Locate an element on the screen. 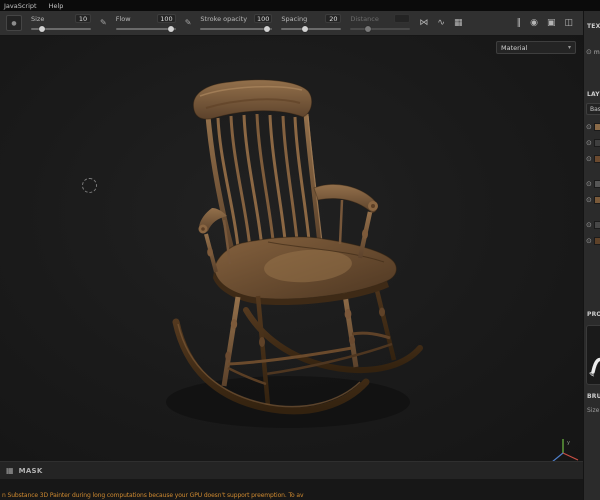 The width and height of the screenshot is (600, 500). layer-list: ⊙ ⊙ ⊙ ⊙ ⊙ ⊙ ⊙ is located at coordinates (592, 182).